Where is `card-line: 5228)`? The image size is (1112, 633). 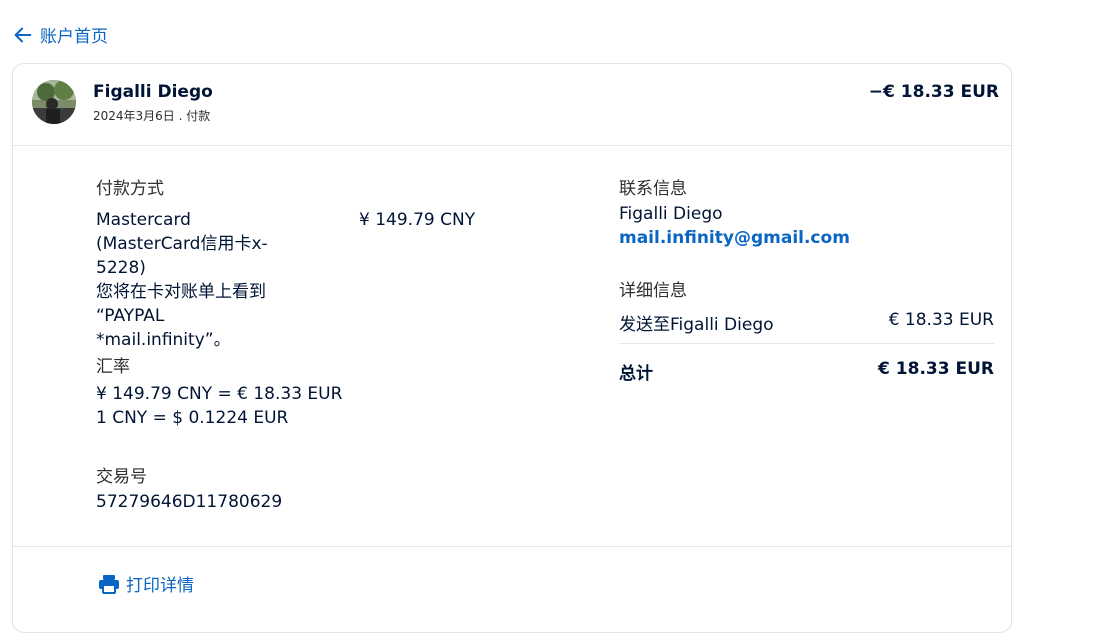
card-line: 5228) is located at coordinates (121, 268).